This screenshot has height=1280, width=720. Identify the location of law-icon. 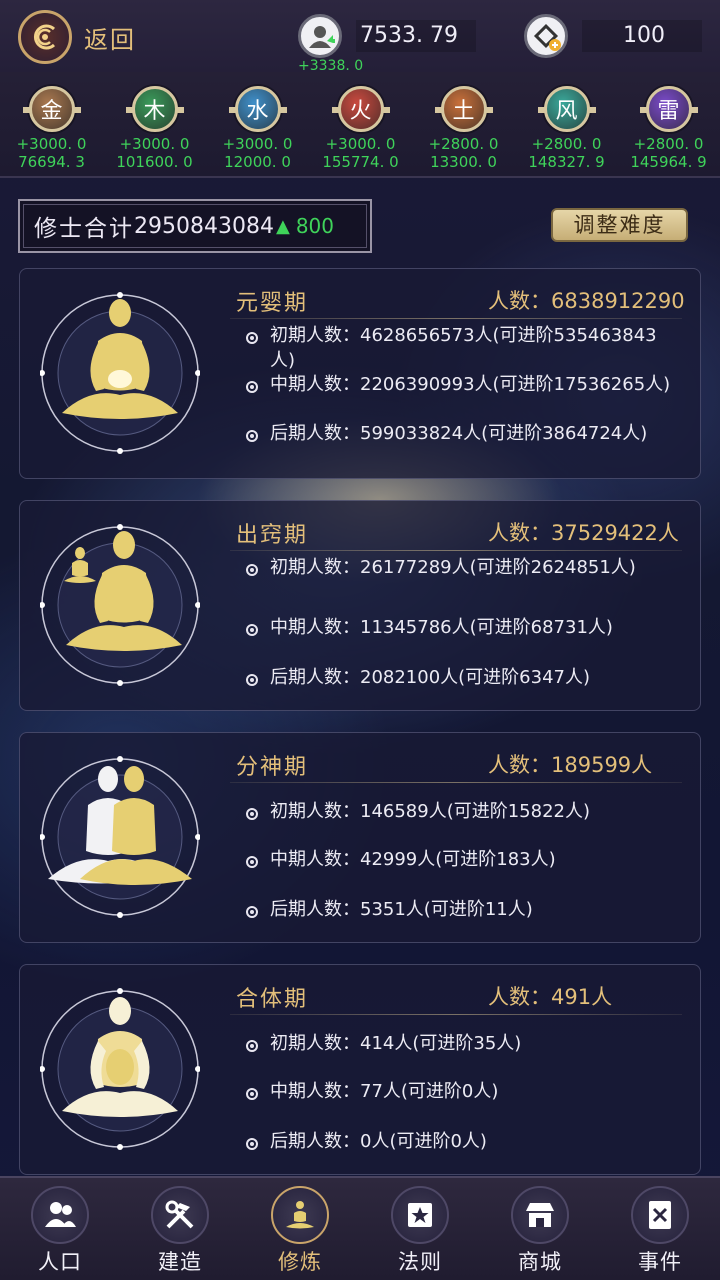
(420, 1215).